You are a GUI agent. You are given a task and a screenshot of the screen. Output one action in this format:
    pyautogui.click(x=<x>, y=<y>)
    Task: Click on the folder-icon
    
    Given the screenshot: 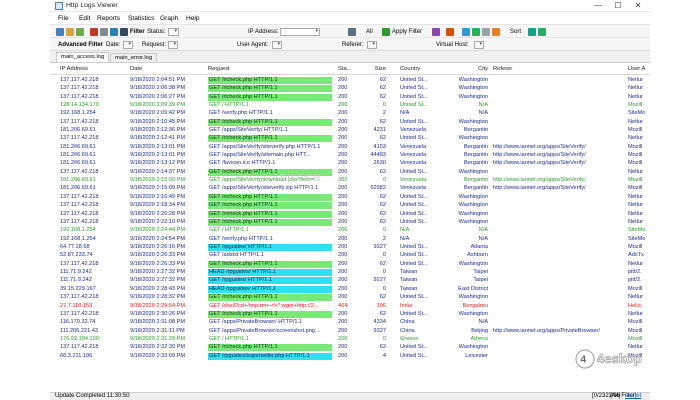 What is the action you would take?
    pyautogui.click(x=70, y=32)
    